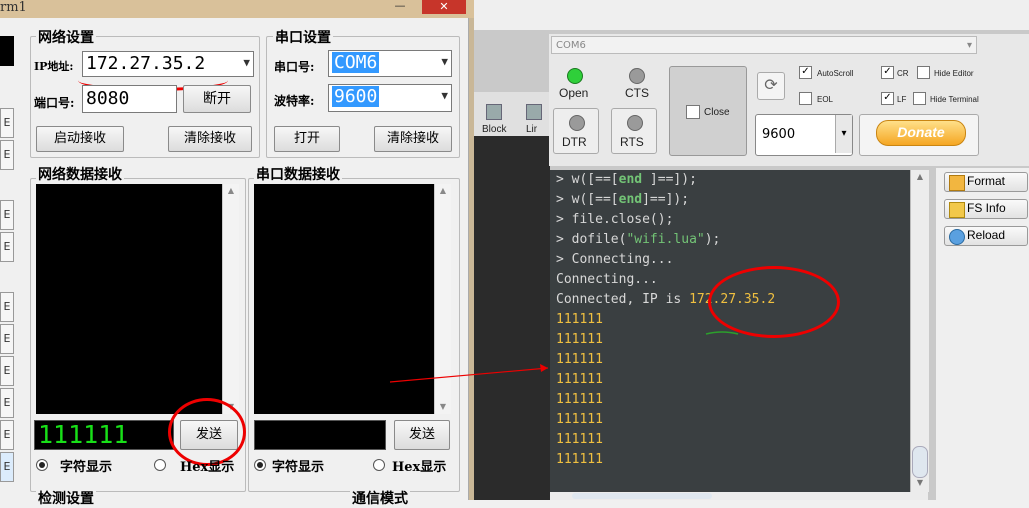  What do you see at coordinates (615, 219) in the screenshot?
I see `terminal-text: > file.close();` at bounding box center [615, 219].